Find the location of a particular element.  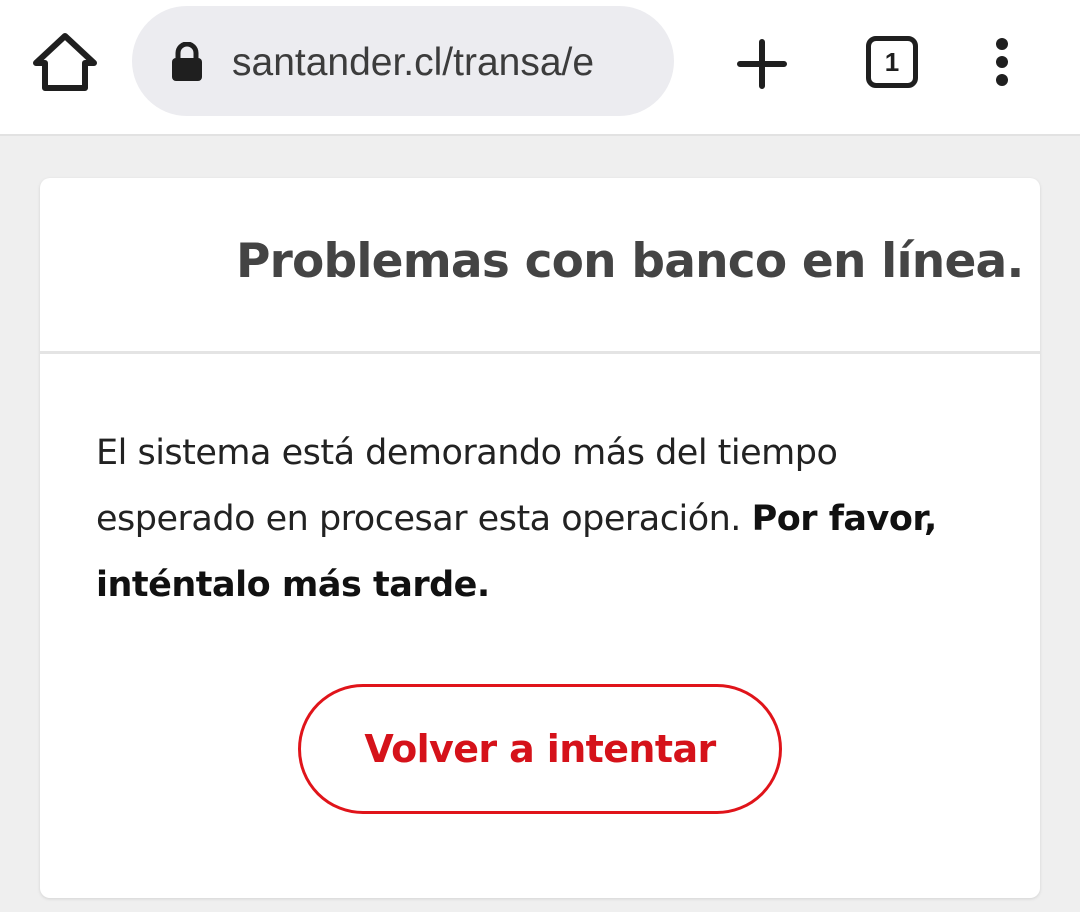

browser-toolbar: santander.cl/transa/e 1 is located at coordinates (540, 68).